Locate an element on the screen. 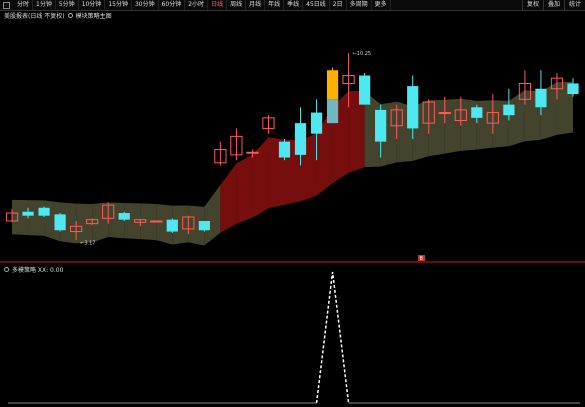 This screenshot has height=407, width=585. signal-spike is located at coordinates (332, 337).